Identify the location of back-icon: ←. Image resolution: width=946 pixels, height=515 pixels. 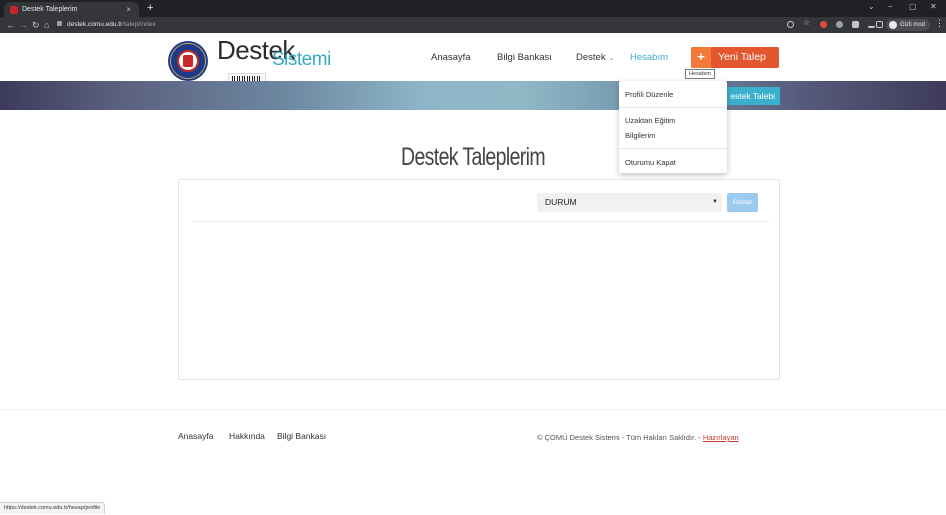
(10, 25).